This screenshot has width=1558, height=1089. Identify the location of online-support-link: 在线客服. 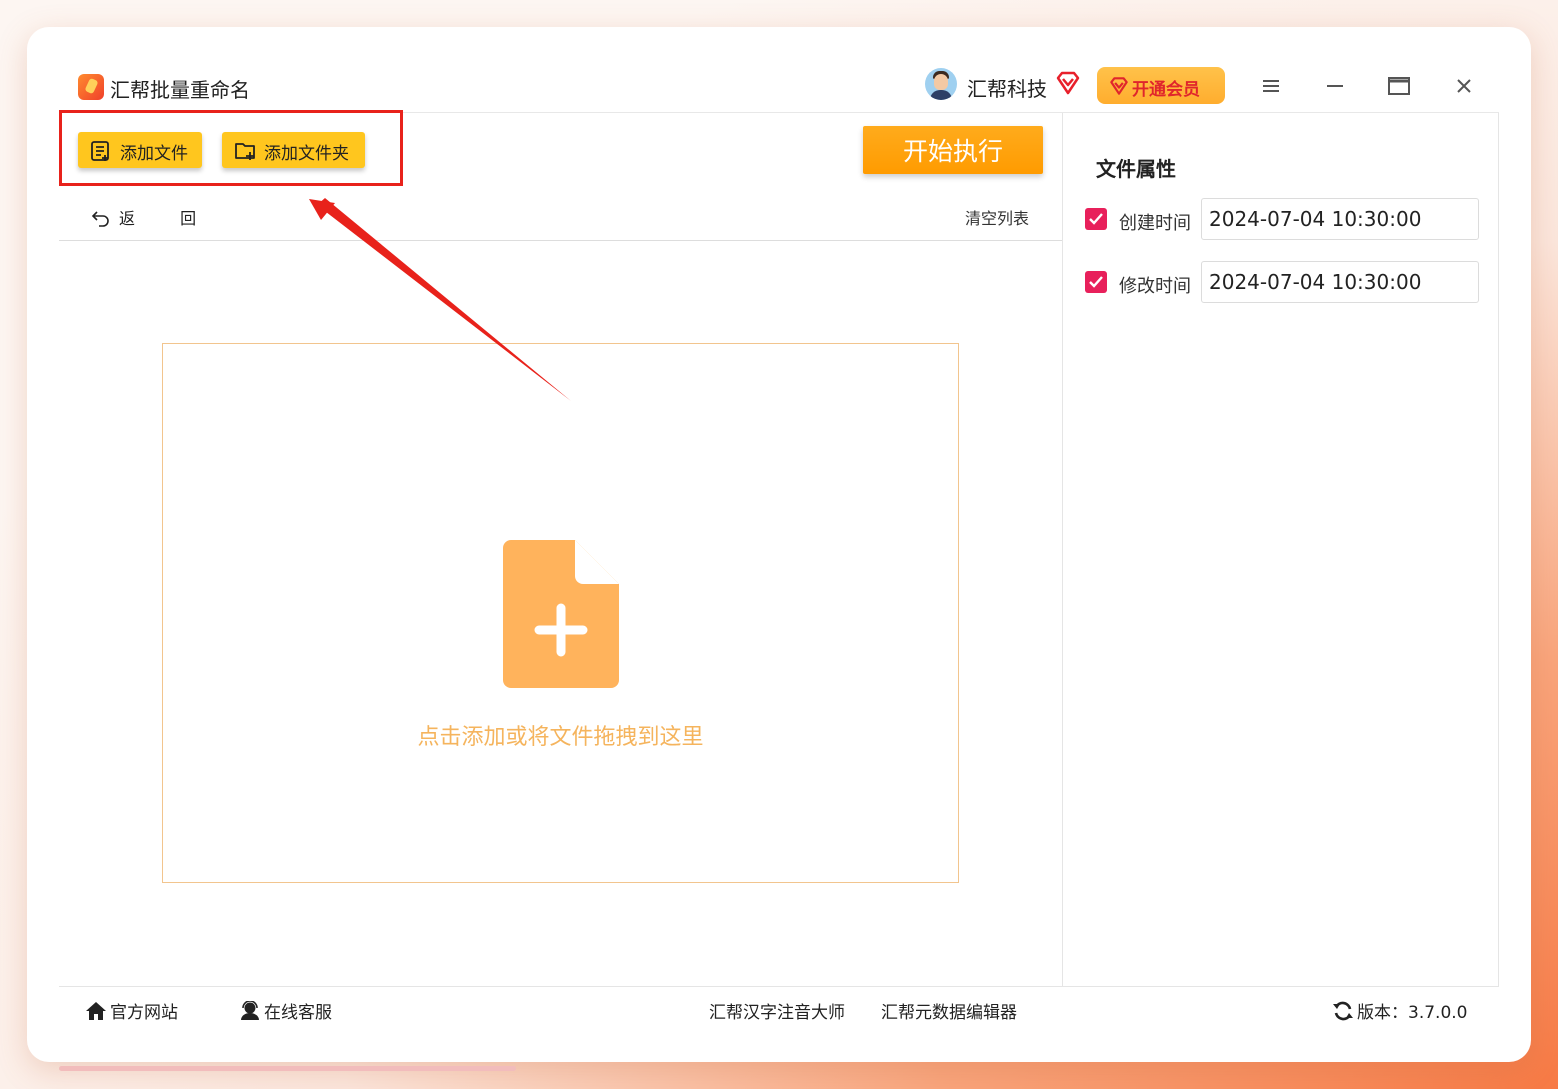
(285, 1010).